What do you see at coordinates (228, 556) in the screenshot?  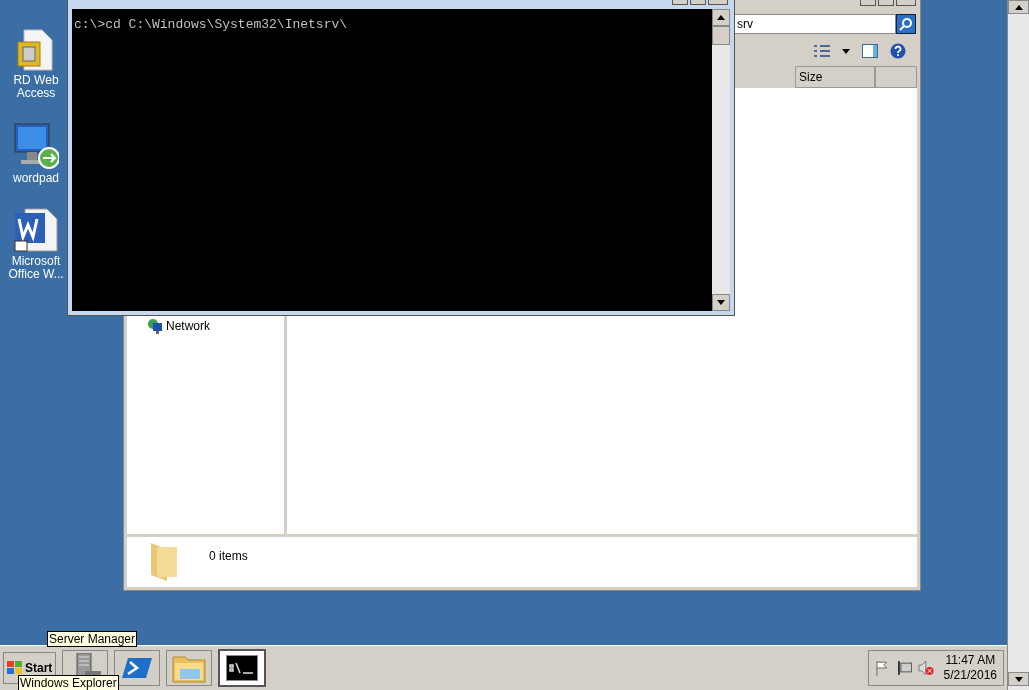 I see `item-count: 0 items` at bounding box center [228, 556].